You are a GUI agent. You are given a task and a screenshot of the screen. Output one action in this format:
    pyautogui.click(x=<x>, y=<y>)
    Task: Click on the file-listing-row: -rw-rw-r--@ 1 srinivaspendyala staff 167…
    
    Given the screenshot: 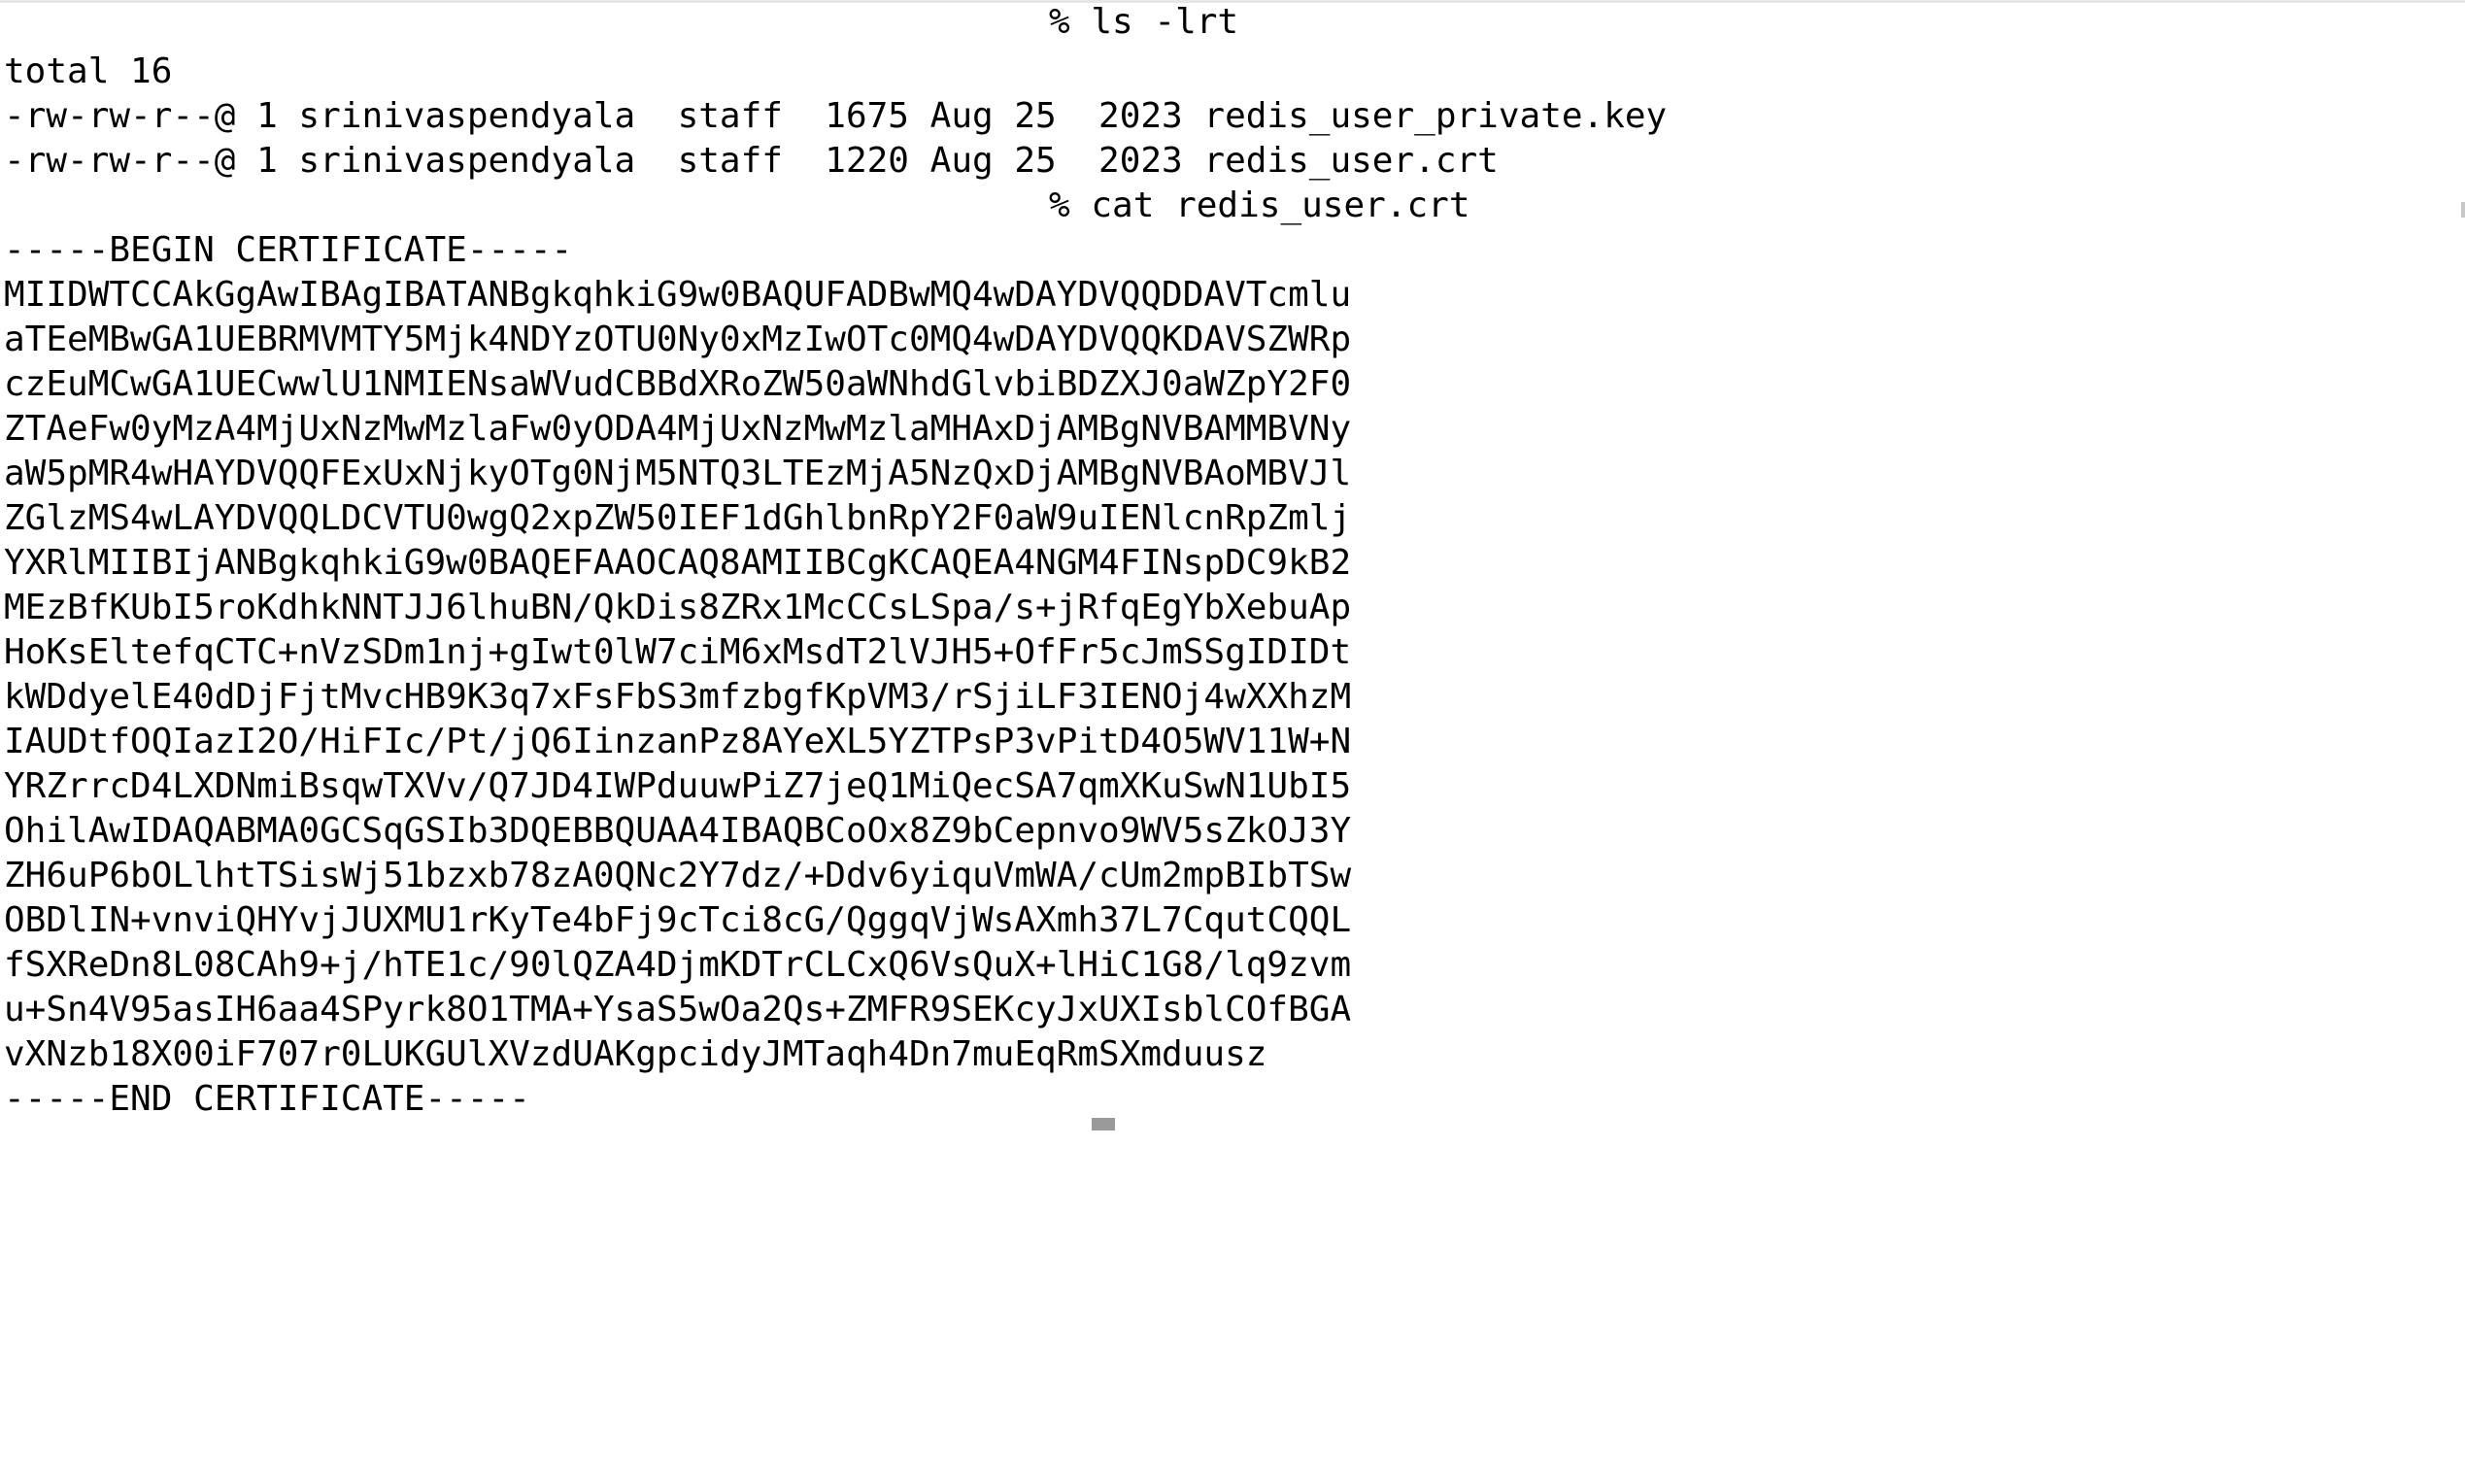 What is the action you would take?
    pyautogui.click(x=836, y=116)
    